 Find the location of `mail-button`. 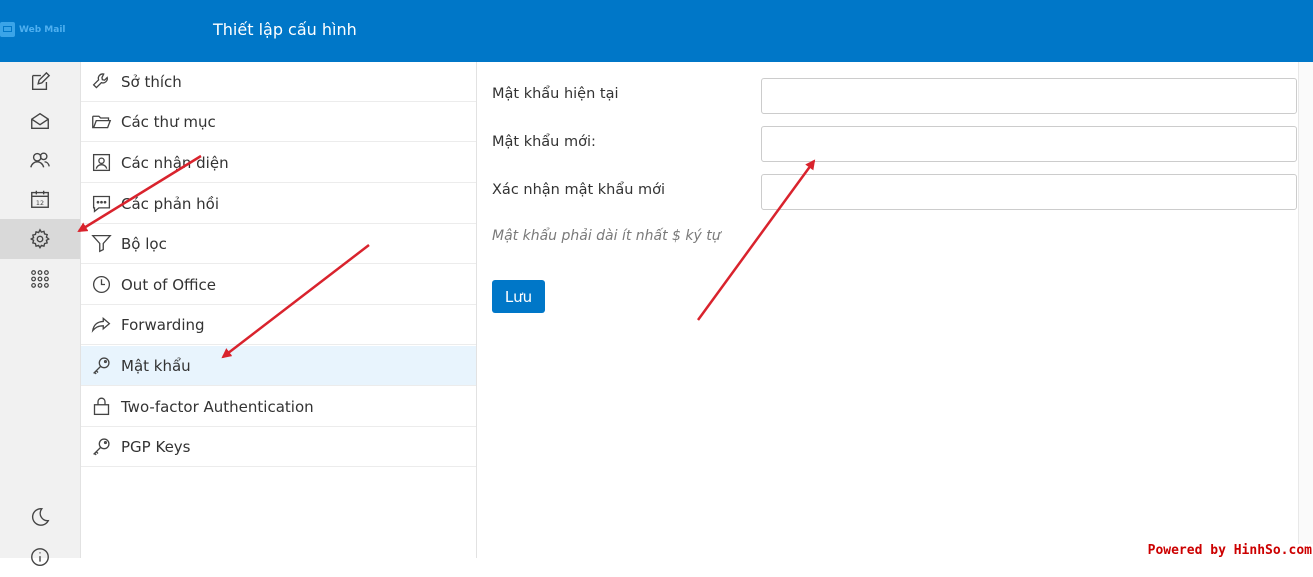

mail-button is located at coordinates (40, 121).